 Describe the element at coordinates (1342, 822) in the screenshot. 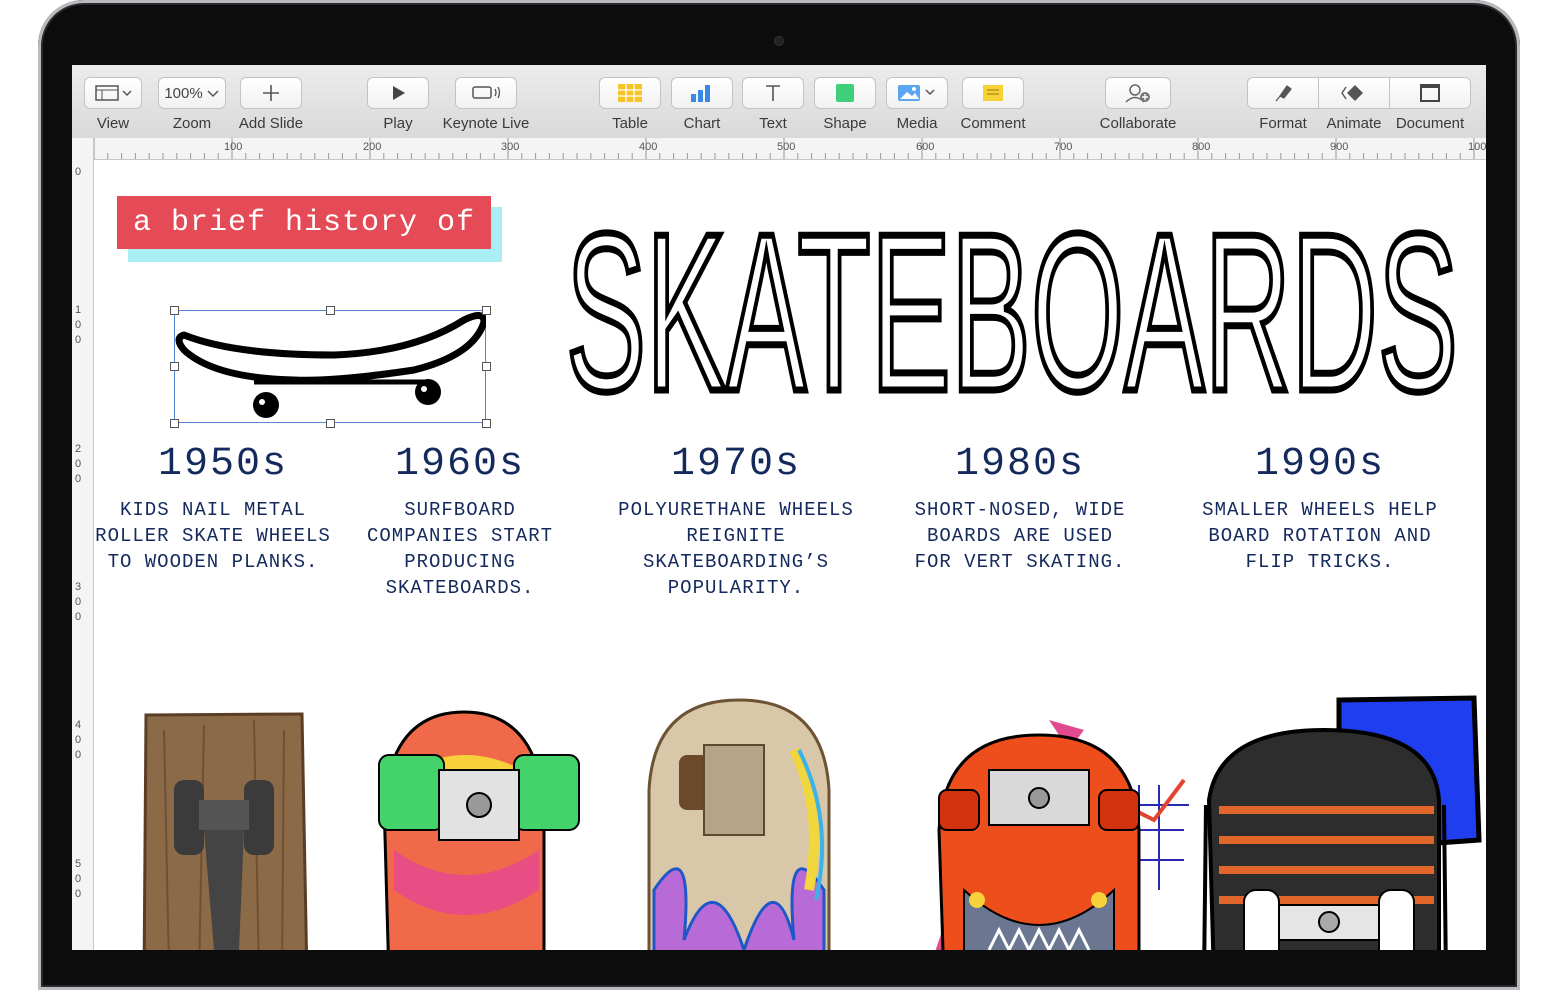

I see `flip-trick-skateboard-image` at that location.